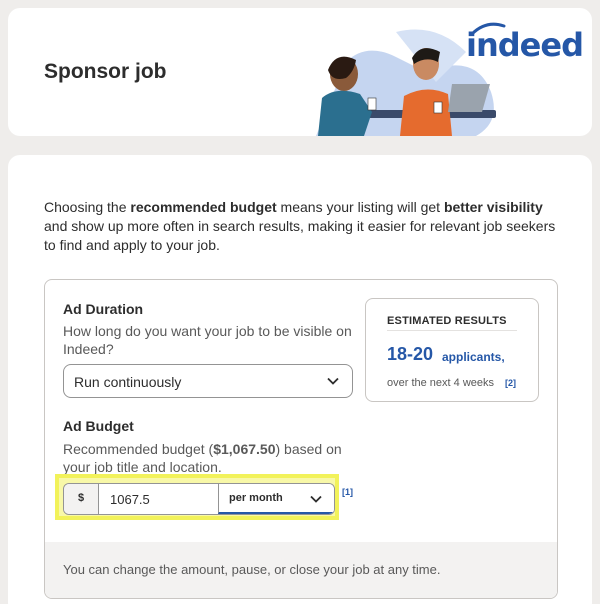 The image size is (600, 604). What do you see at coordinates (103, 309) in the screenshot?
I see `ad-duration-label: Ad Duration` at bounding box center [103, 309].